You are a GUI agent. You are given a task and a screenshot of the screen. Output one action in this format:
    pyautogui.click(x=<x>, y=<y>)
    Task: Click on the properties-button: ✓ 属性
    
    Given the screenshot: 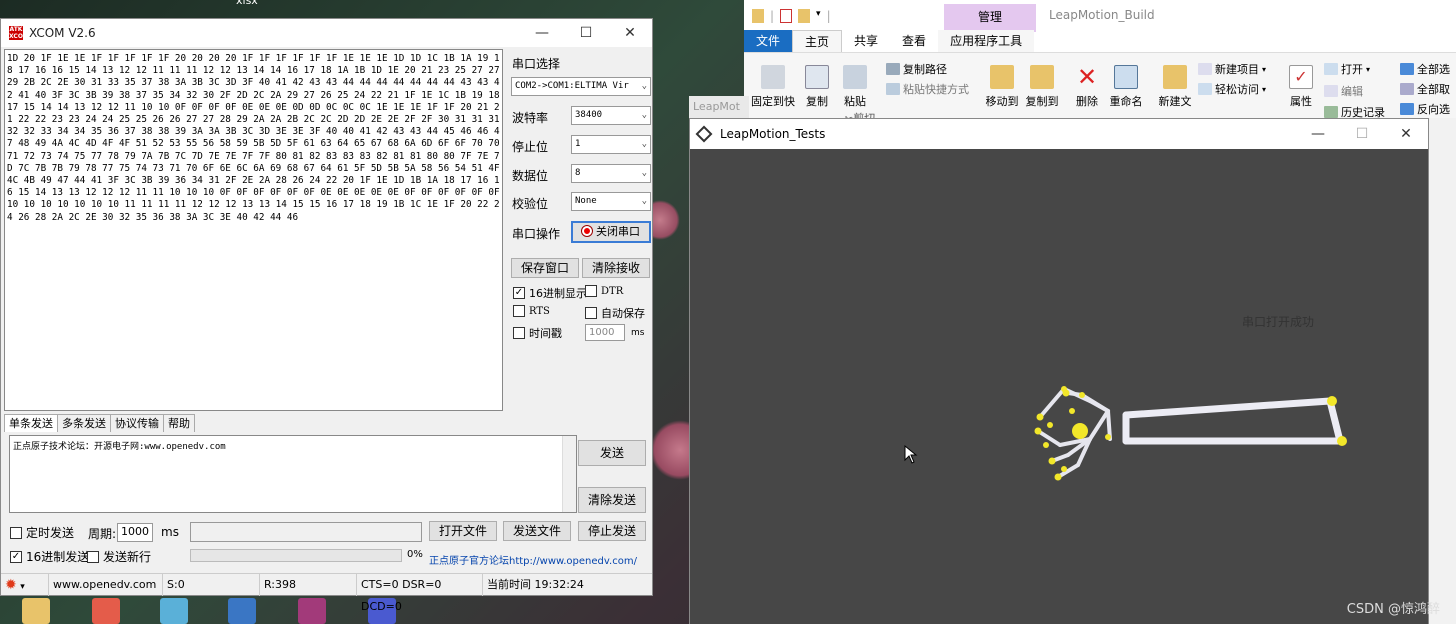 What is the action you would take?
    pyautogui.click(x=1301, y=87)
    